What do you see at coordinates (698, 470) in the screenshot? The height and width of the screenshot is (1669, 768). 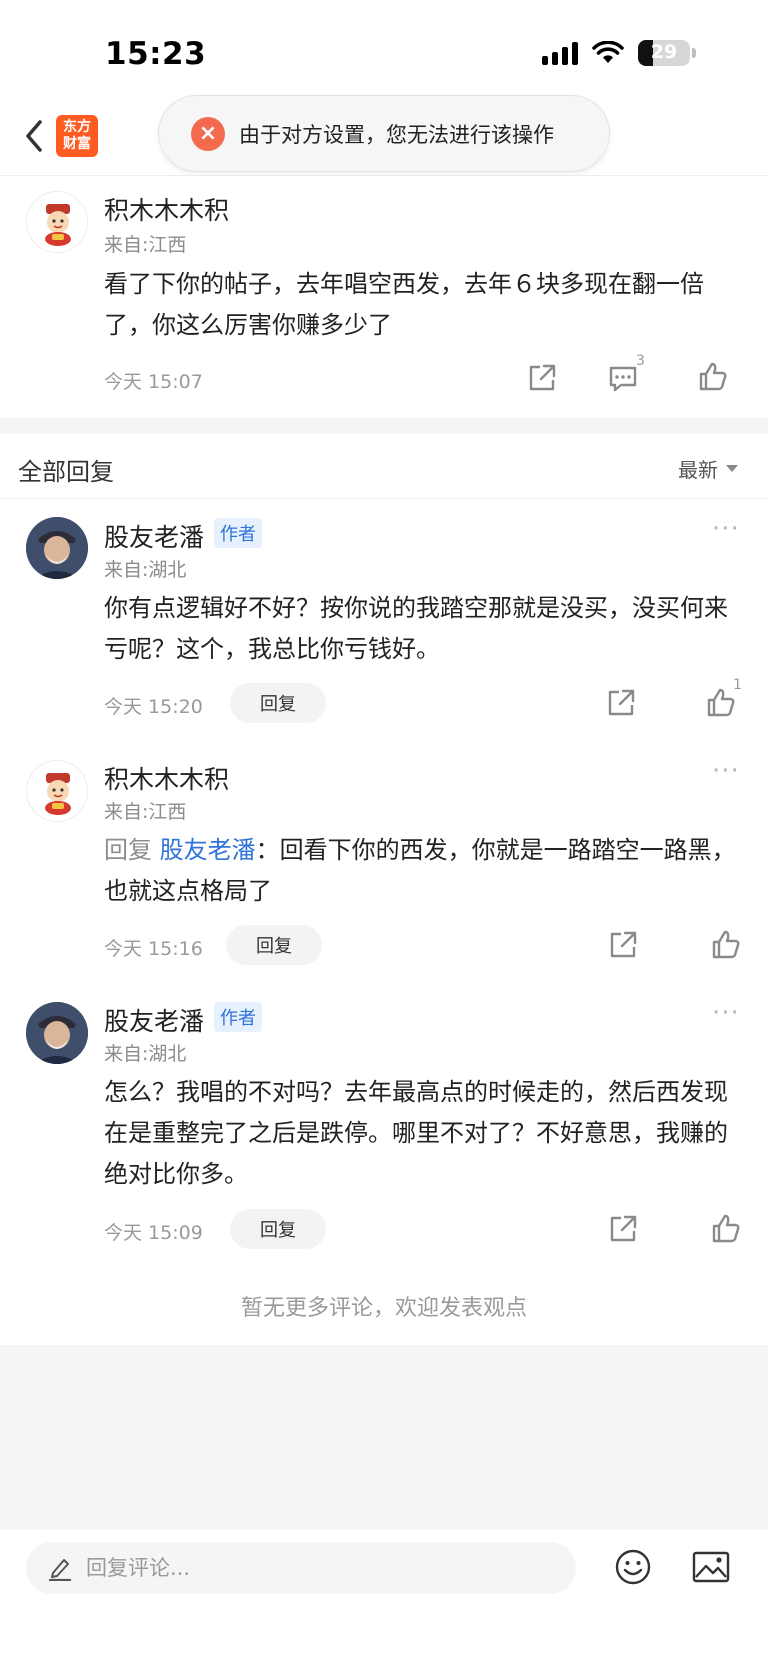 I see `sort-label: 最新` at bounding box center [698, 470].